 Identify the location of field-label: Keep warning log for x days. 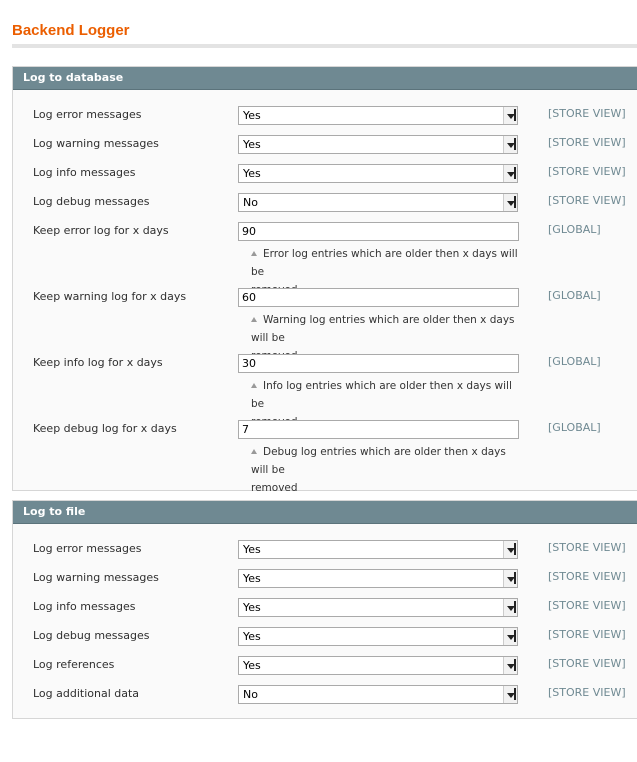
(110, 296).